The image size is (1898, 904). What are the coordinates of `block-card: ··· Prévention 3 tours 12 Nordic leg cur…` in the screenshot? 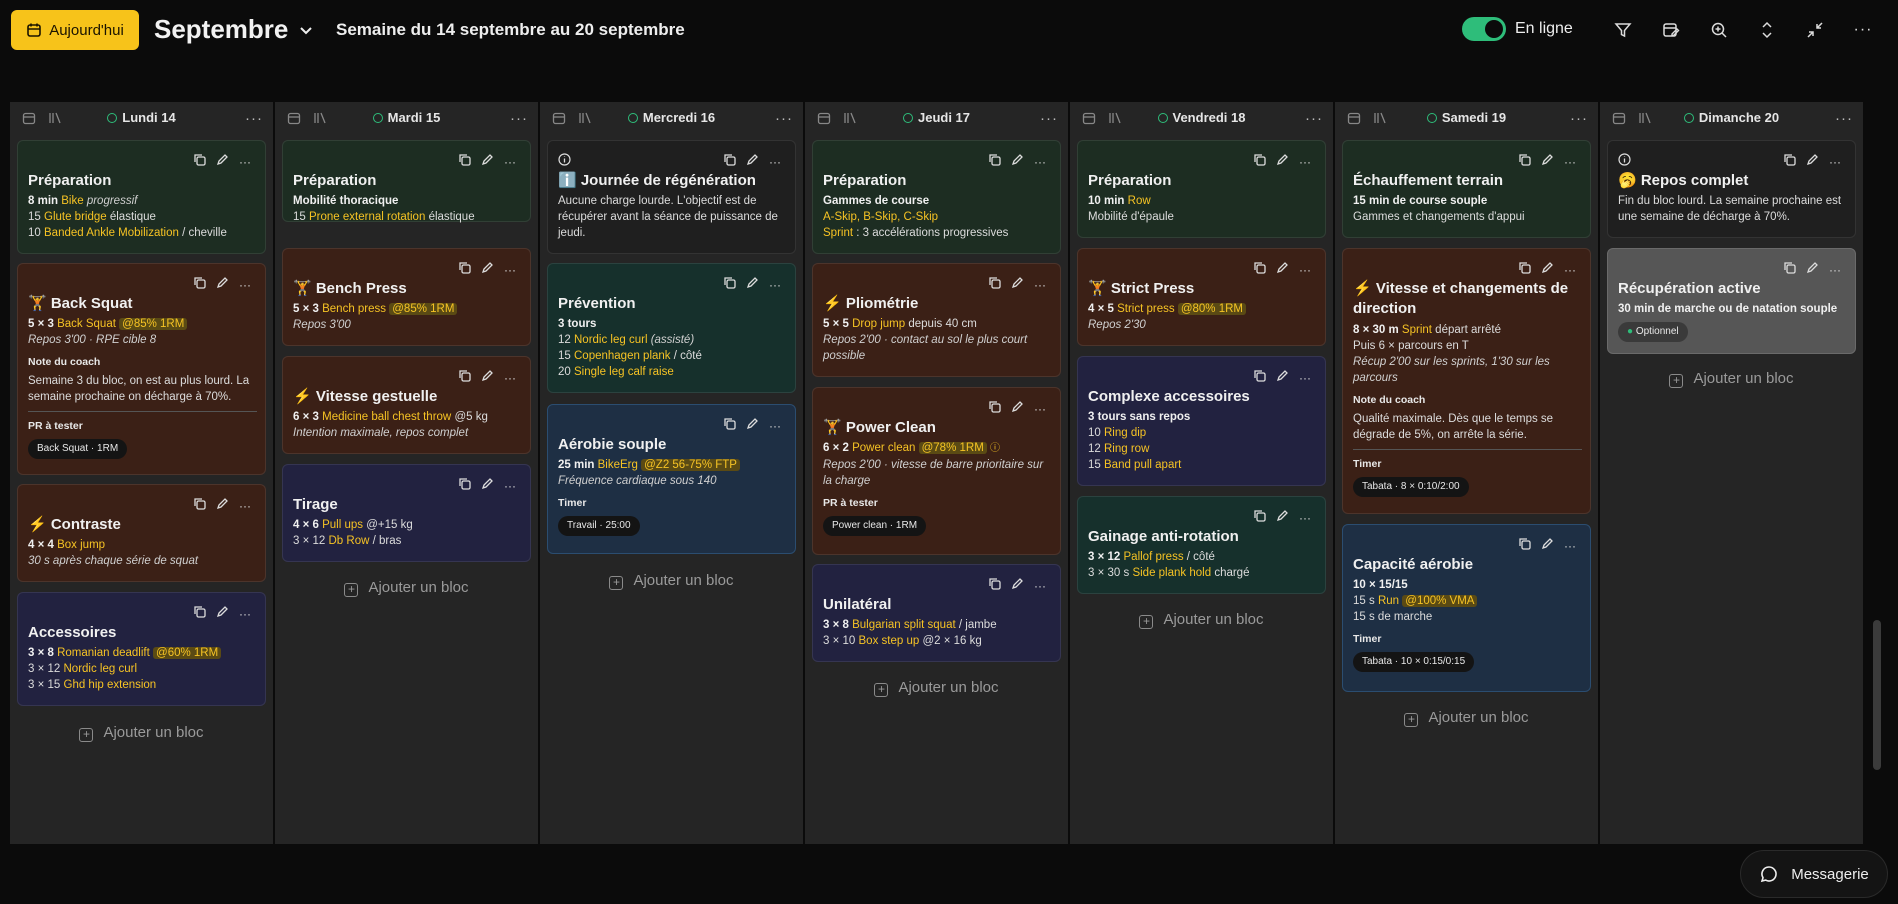 It's located at (671, 328).